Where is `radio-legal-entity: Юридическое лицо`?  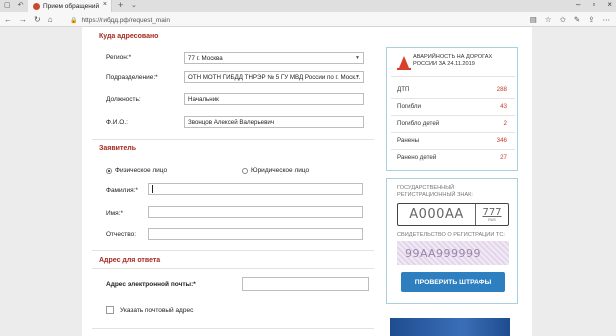 radio-legal-entity: Юридическое лицо is located at coordinates (275, 170).